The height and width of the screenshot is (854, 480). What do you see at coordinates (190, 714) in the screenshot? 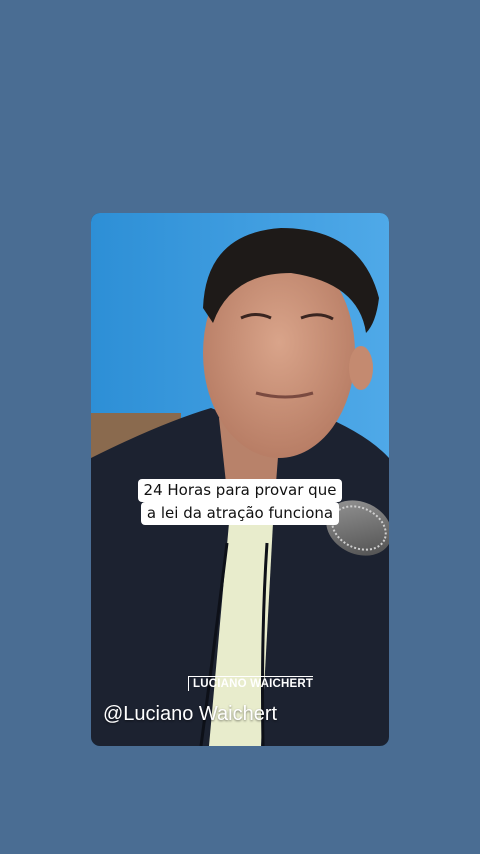
I see `creator-handle: @Luciano Waichert` at bounding box center [190, 714].